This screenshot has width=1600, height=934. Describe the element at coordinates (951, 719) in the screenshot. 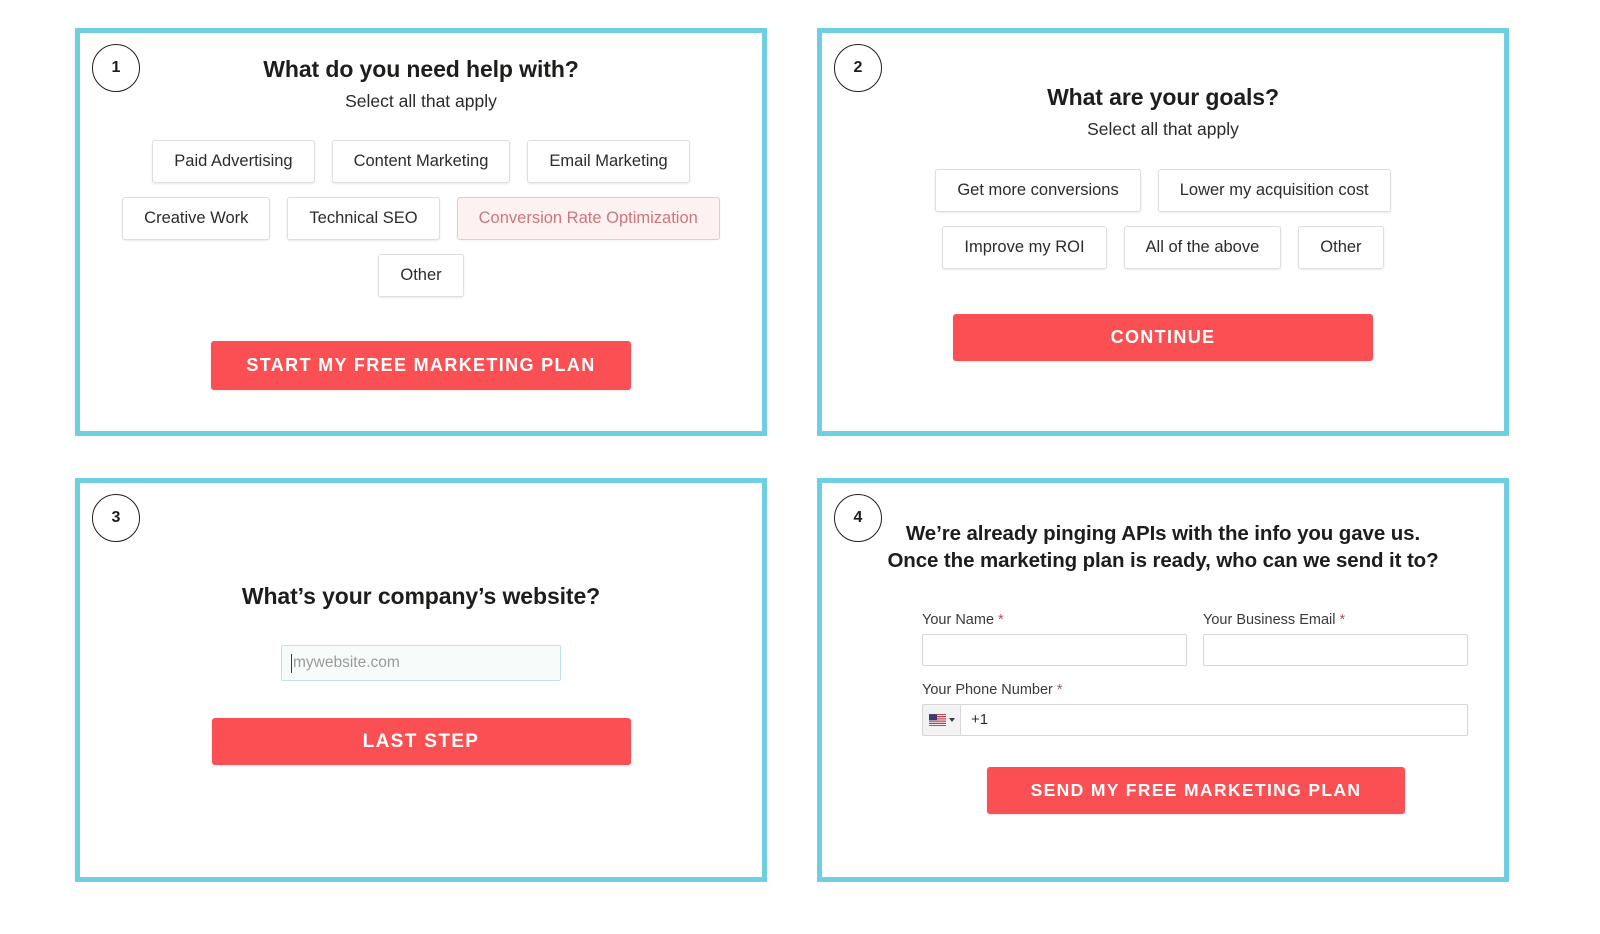

I see `chevron-down-icon` at that location.